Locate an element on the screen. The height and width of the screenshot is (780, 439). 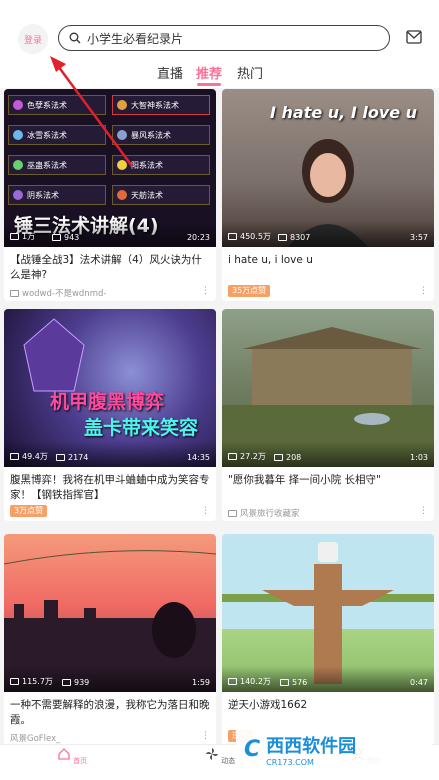
site-watermark: C 西西软件园 CR173.COM is located at coordinates (334, 749).